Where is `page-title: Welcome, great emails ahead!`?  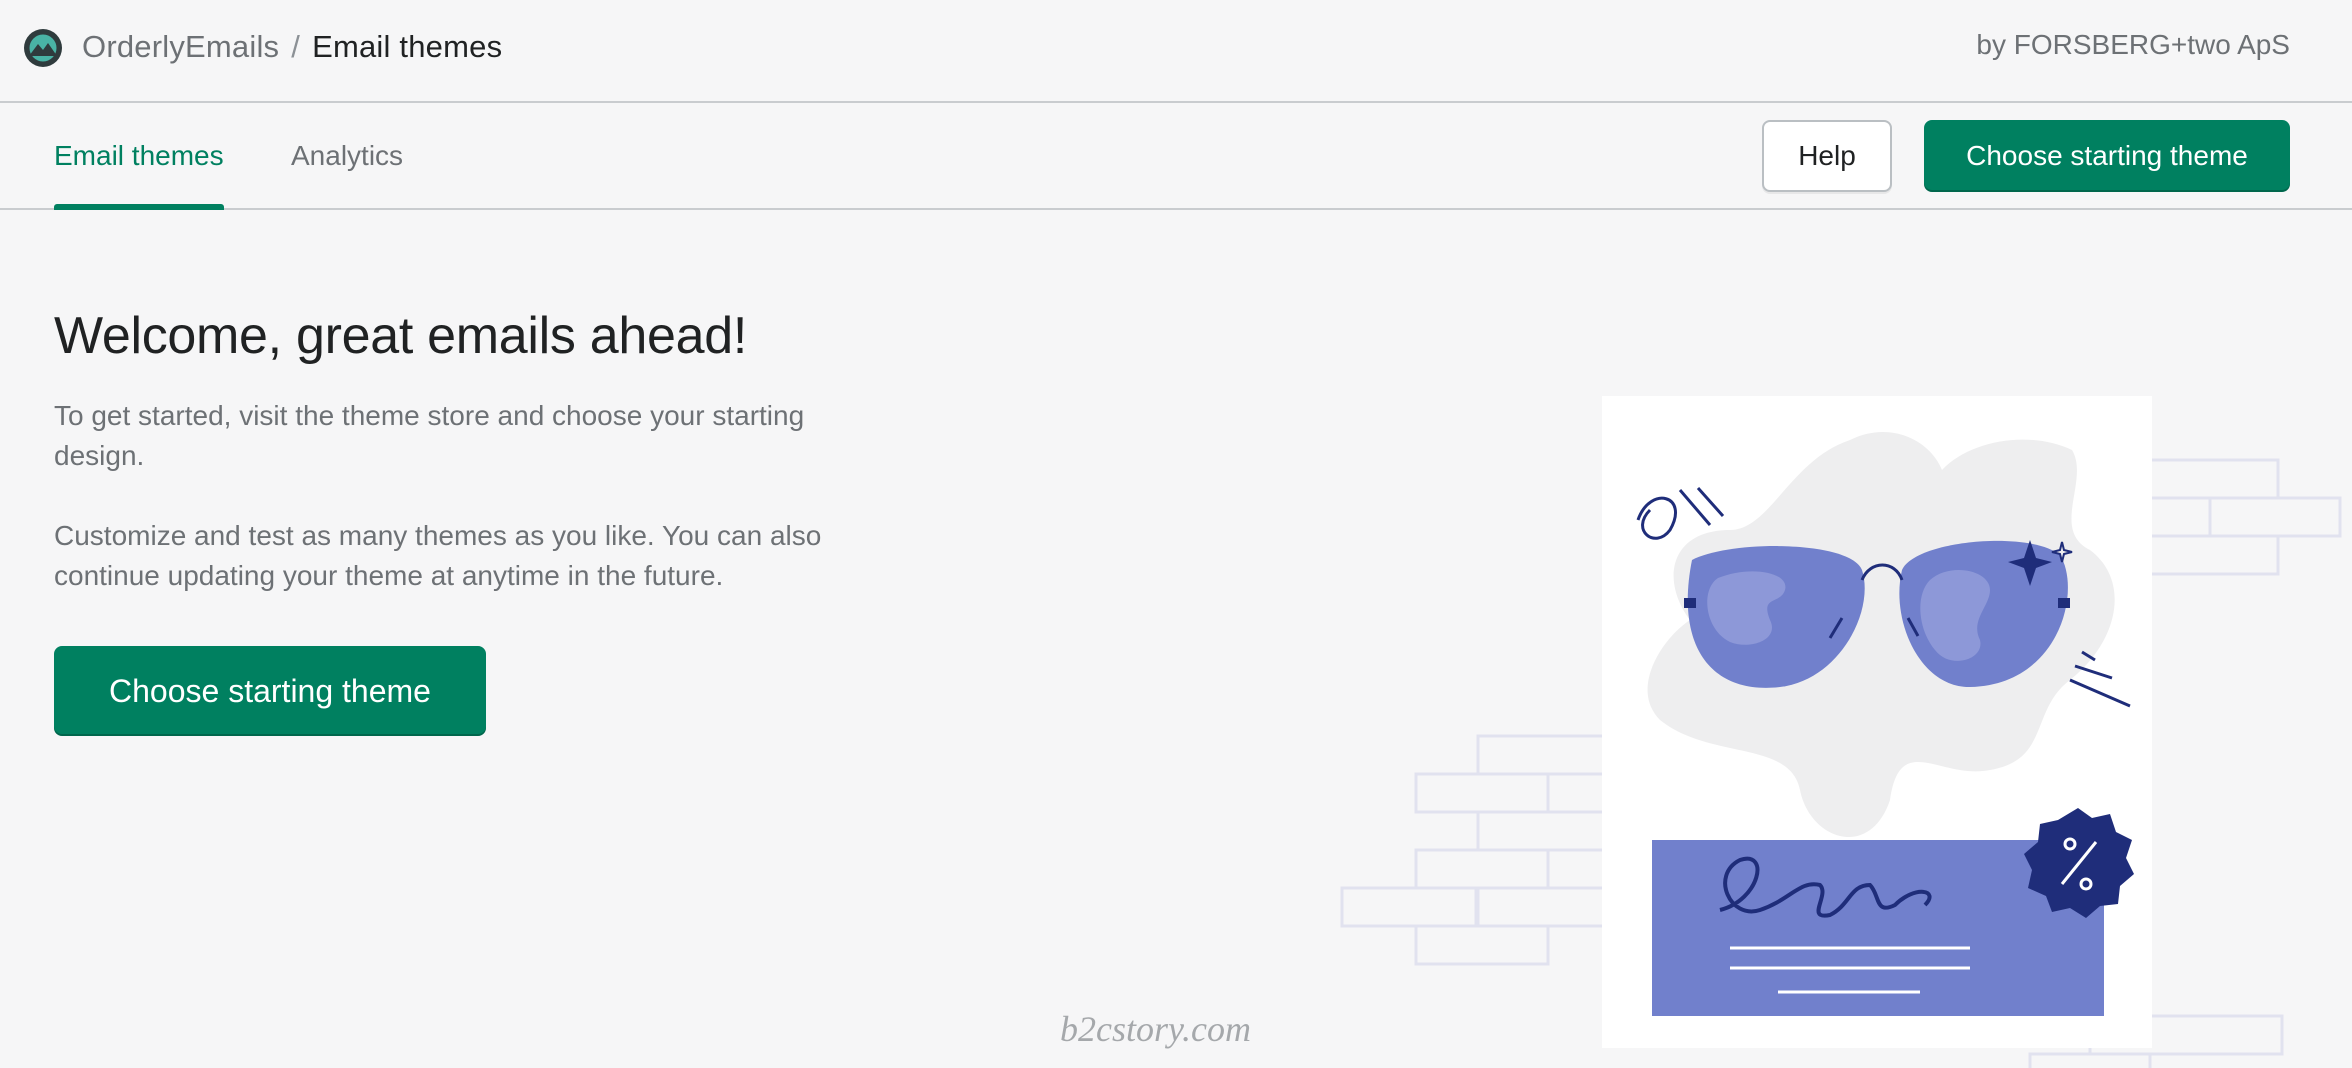
page-title: Welcome, great emails ahead! is located at coordinates (400, 336).